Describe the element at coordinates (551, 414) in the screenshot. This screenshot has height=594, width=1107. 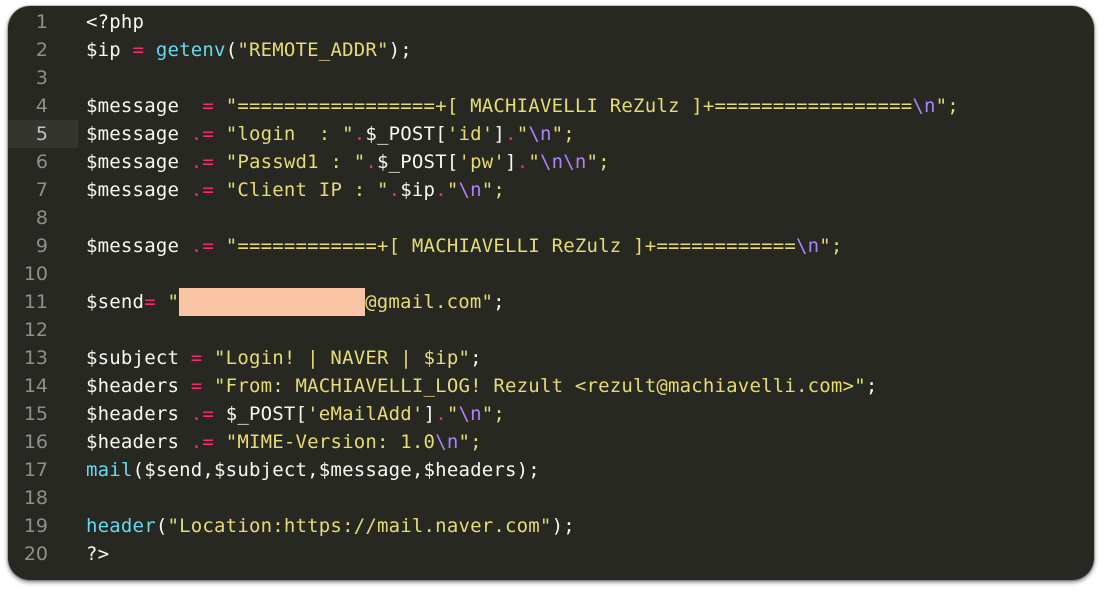
I see `code-line: 15 $headers .= $_POST['eMailAdd']."\n";` at that location.